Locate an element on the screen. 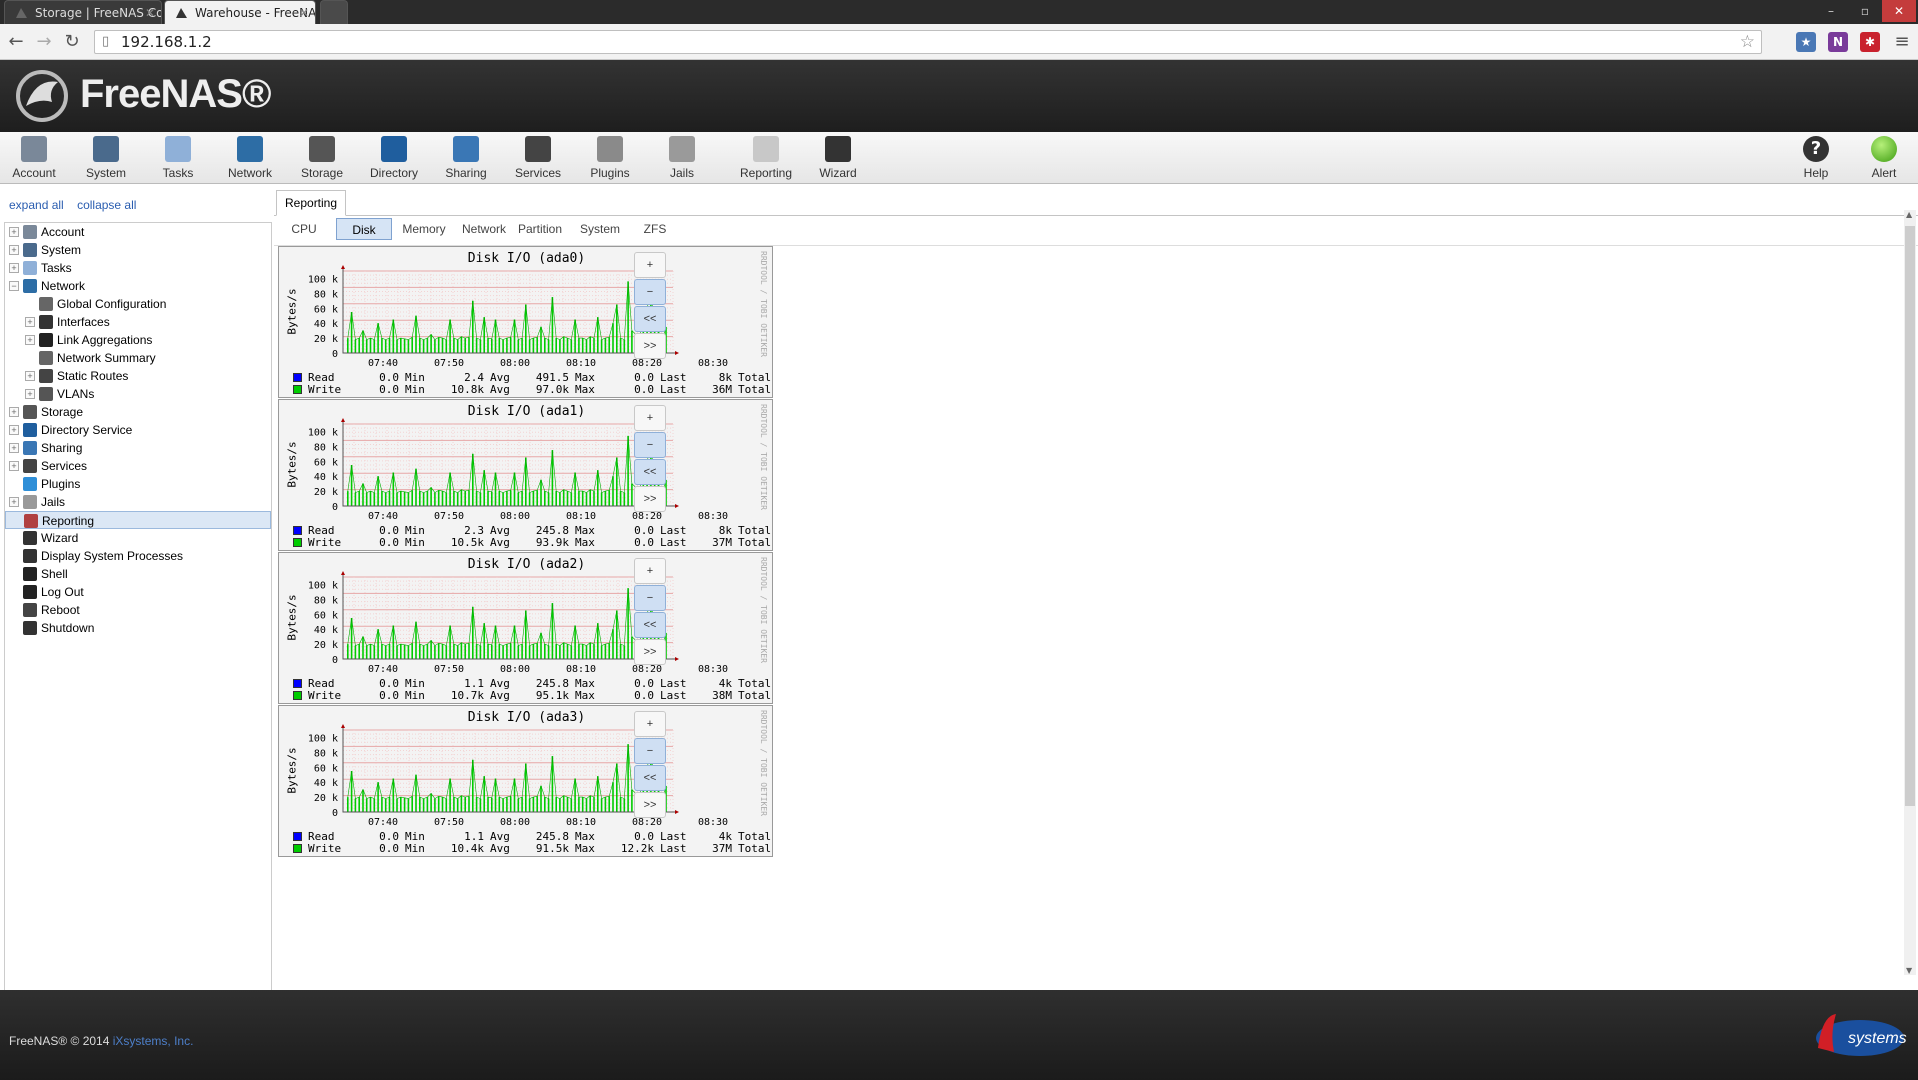 Image resolution: width=1918 pixels, height=1080 pixels. toolbar-storage-button: Storage is located at coordinates (322, 158).